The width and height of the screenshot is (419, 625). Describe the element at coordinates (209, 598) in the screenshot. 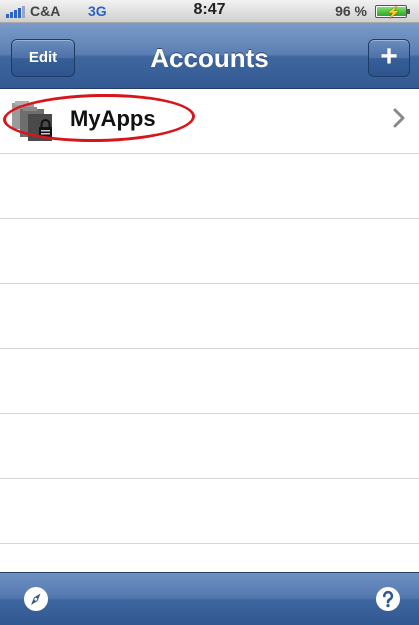

I see `bottom-toolbar` at that location.